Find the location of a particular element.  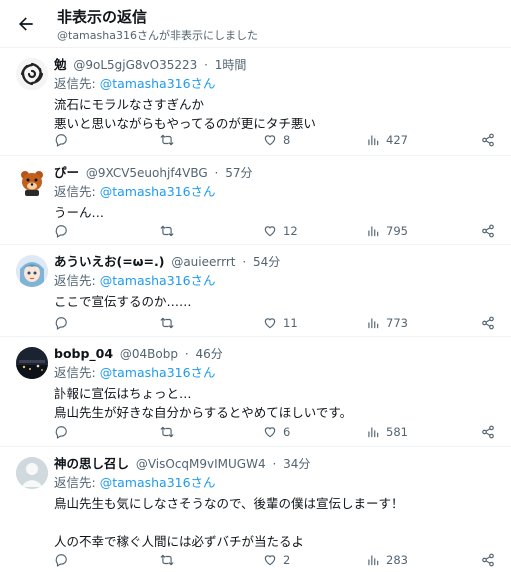

views-button: 773 is located at coordinates (387, 323).